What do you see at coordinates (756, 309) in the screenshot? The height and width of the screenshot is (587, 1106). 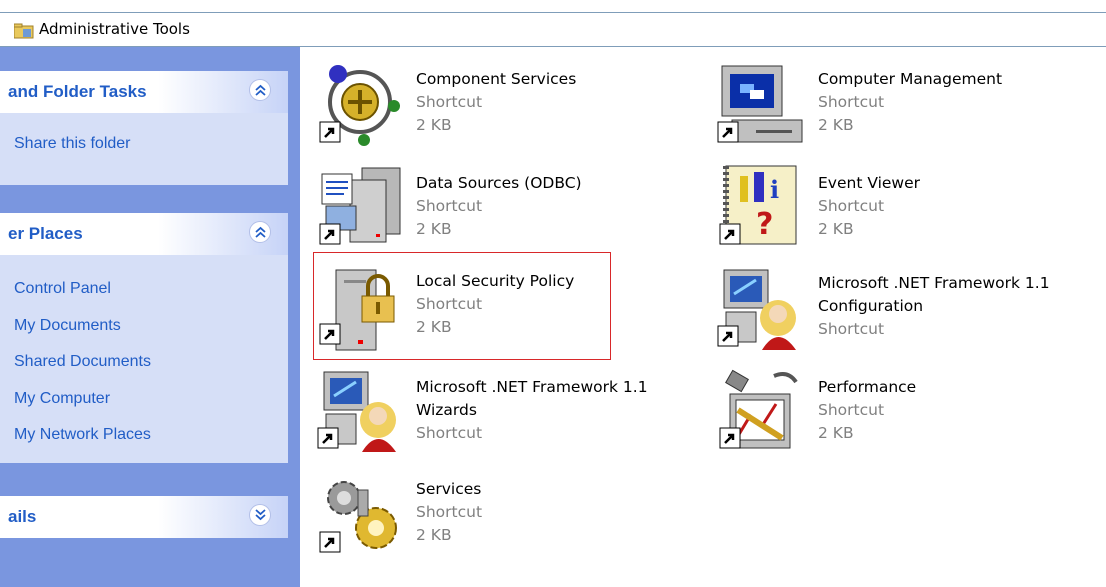 I see `net-framework-config-icon` at bounding box center [756, 309].